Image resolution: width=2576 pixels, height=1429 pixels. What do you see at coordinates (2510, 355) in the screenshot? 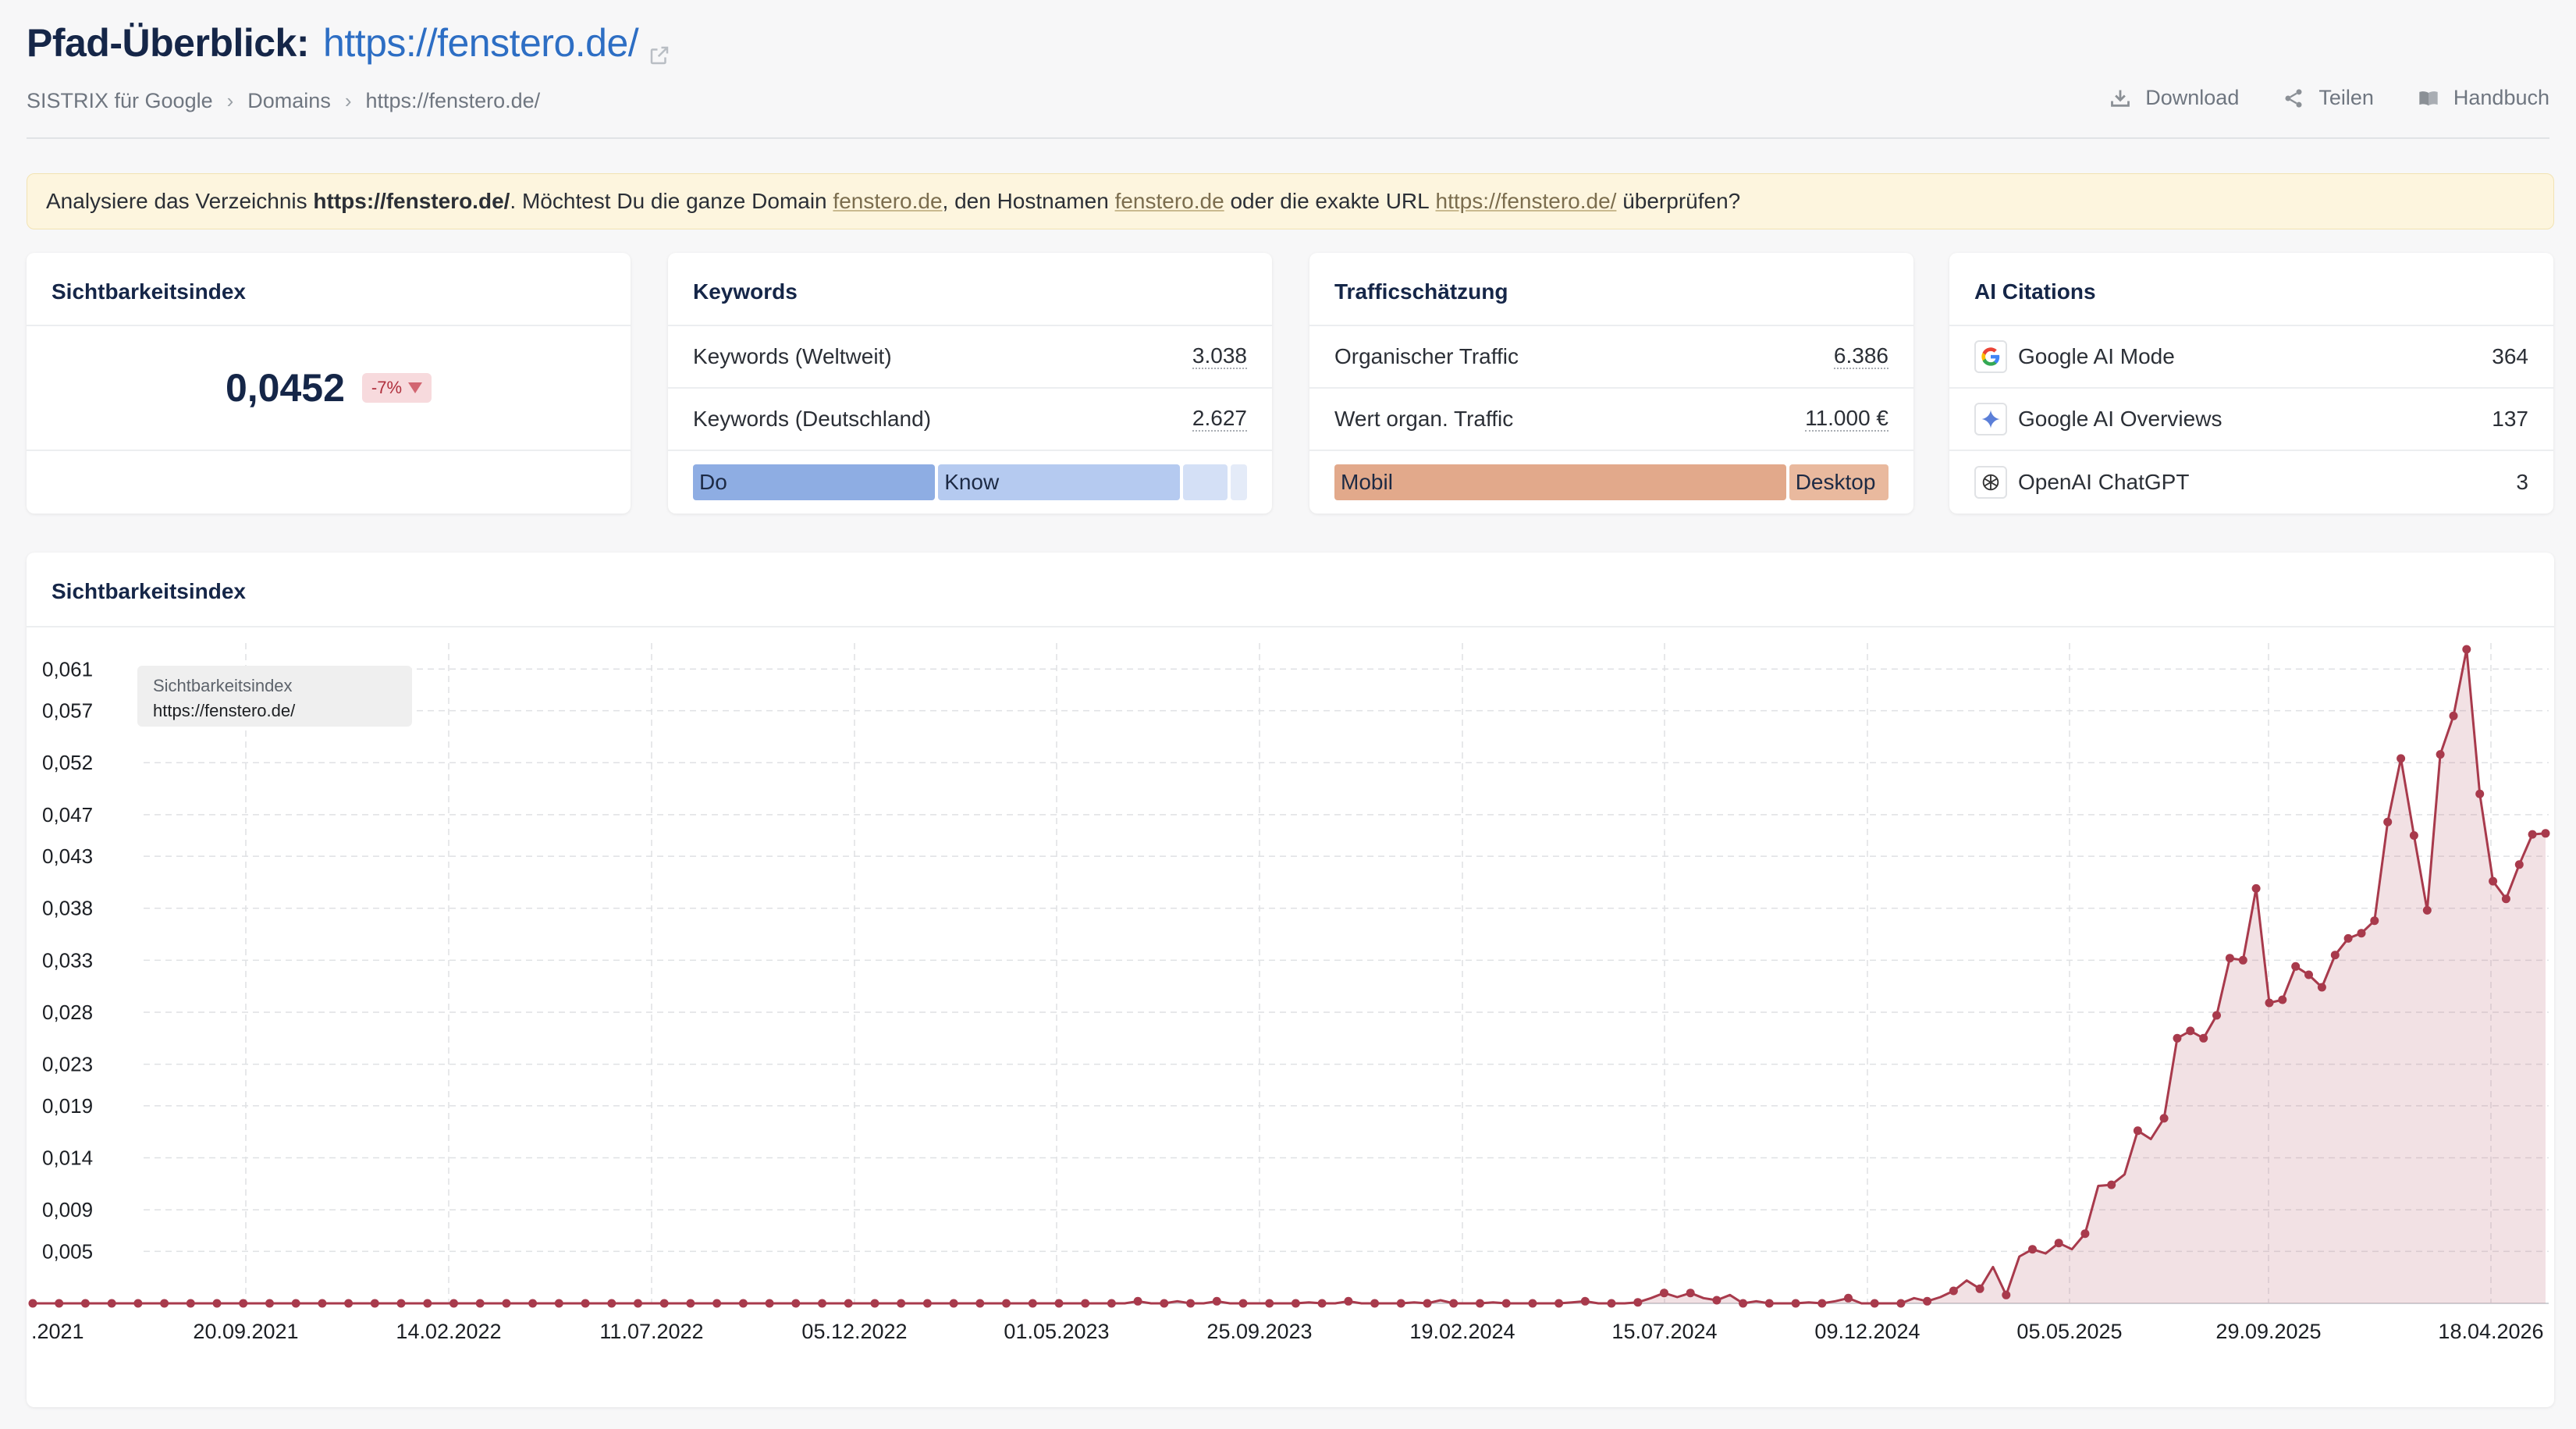
I see `google-ai-mode-value: 364` at bounding box center [2510, 355].